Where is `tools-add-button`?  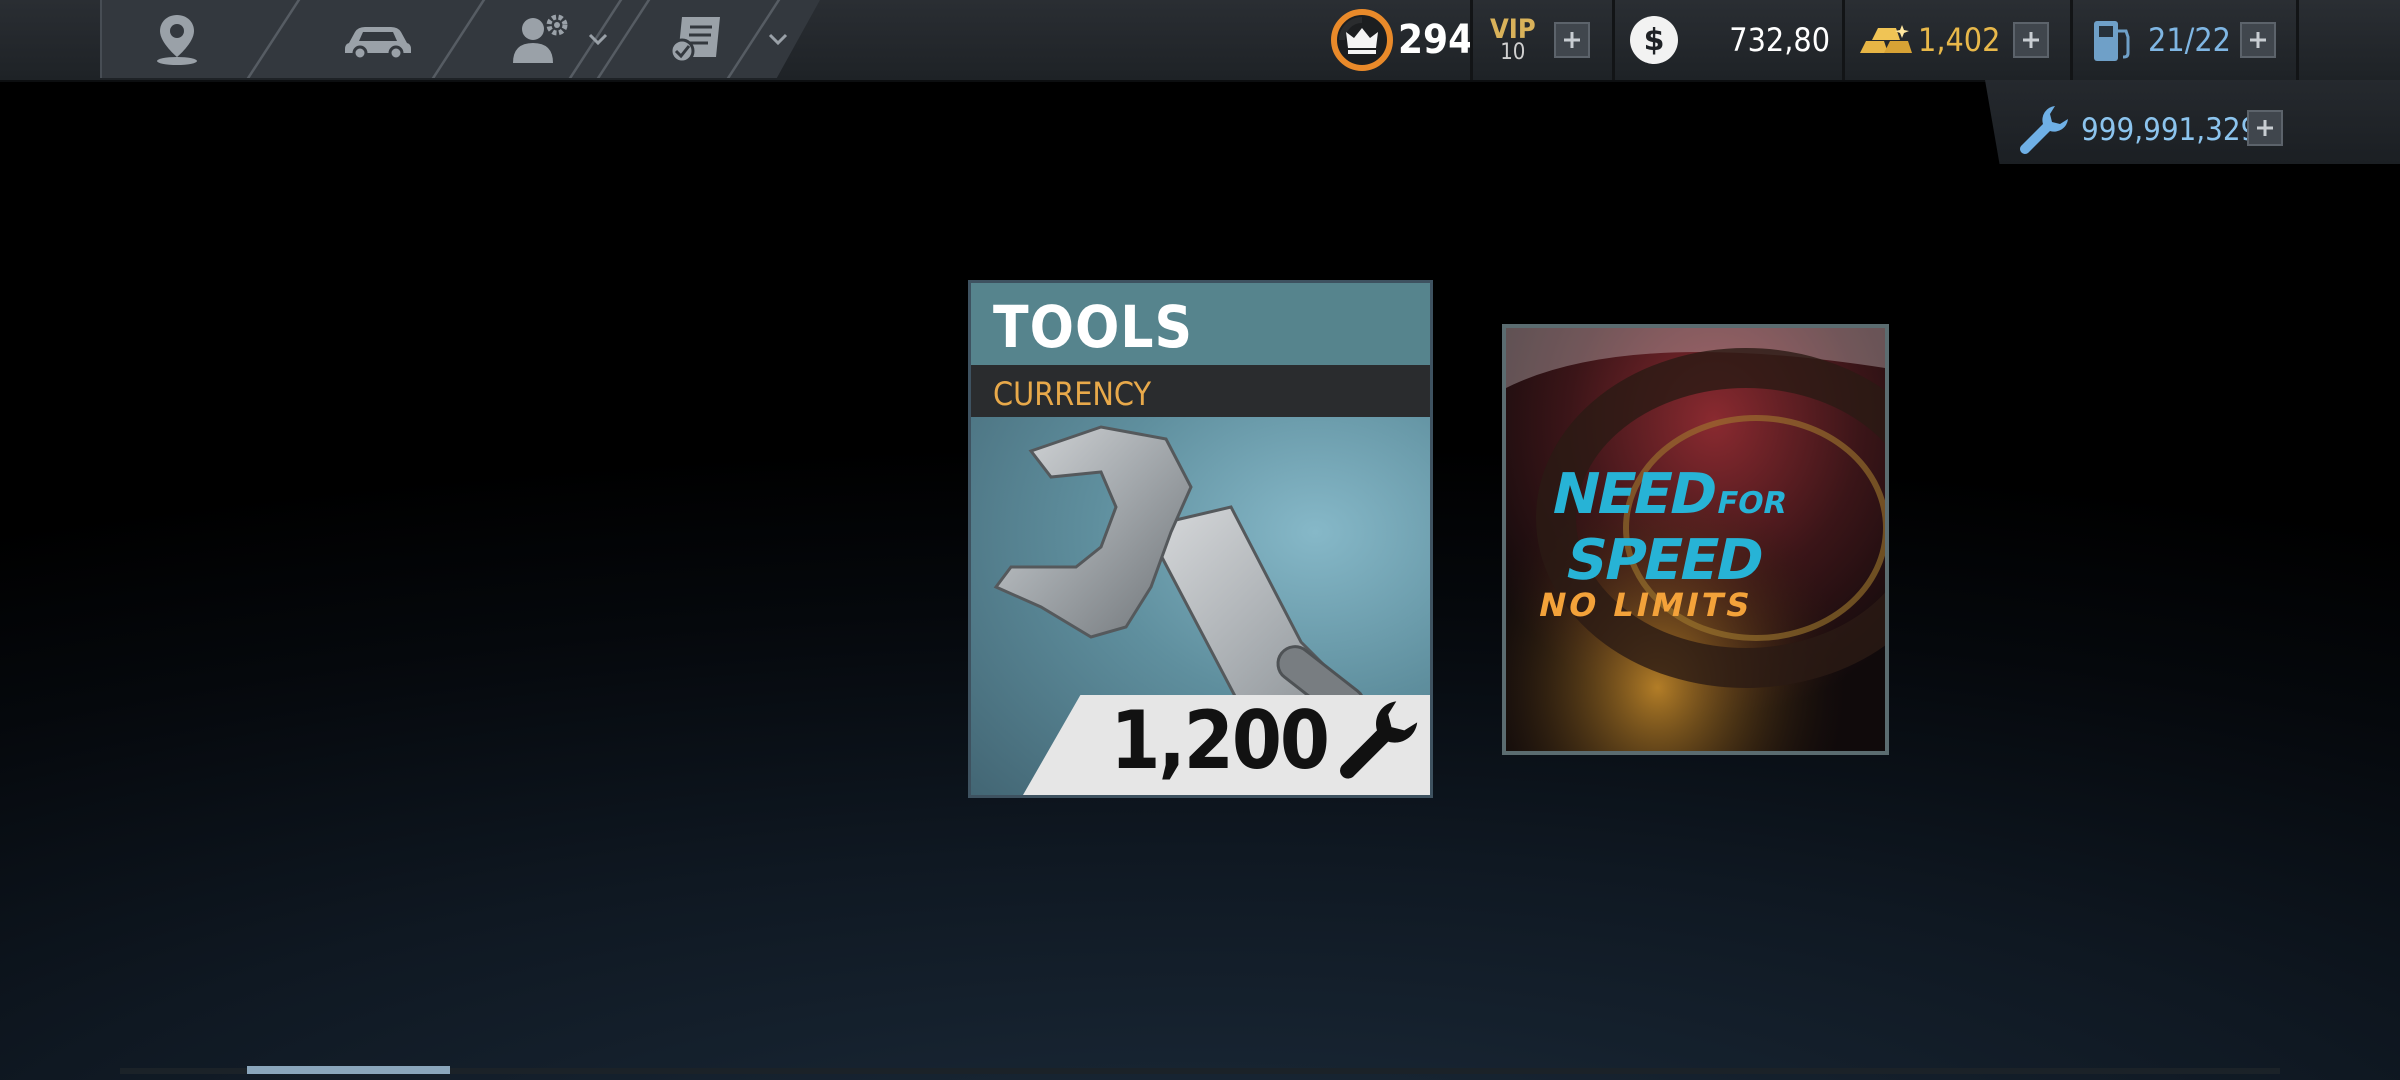 tools-add-button is located at coordinates (2265, 128).